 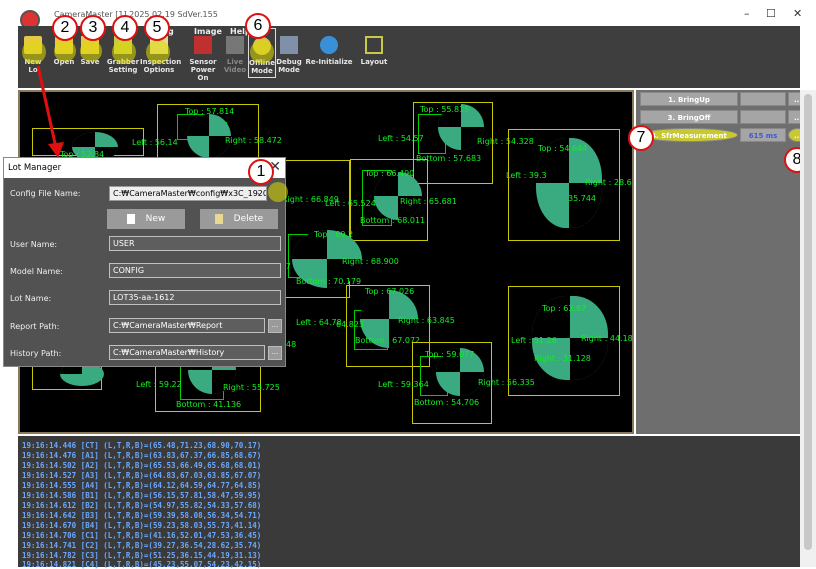 I want to click on history-path-label: History Path:, so click(x=36, y=353).